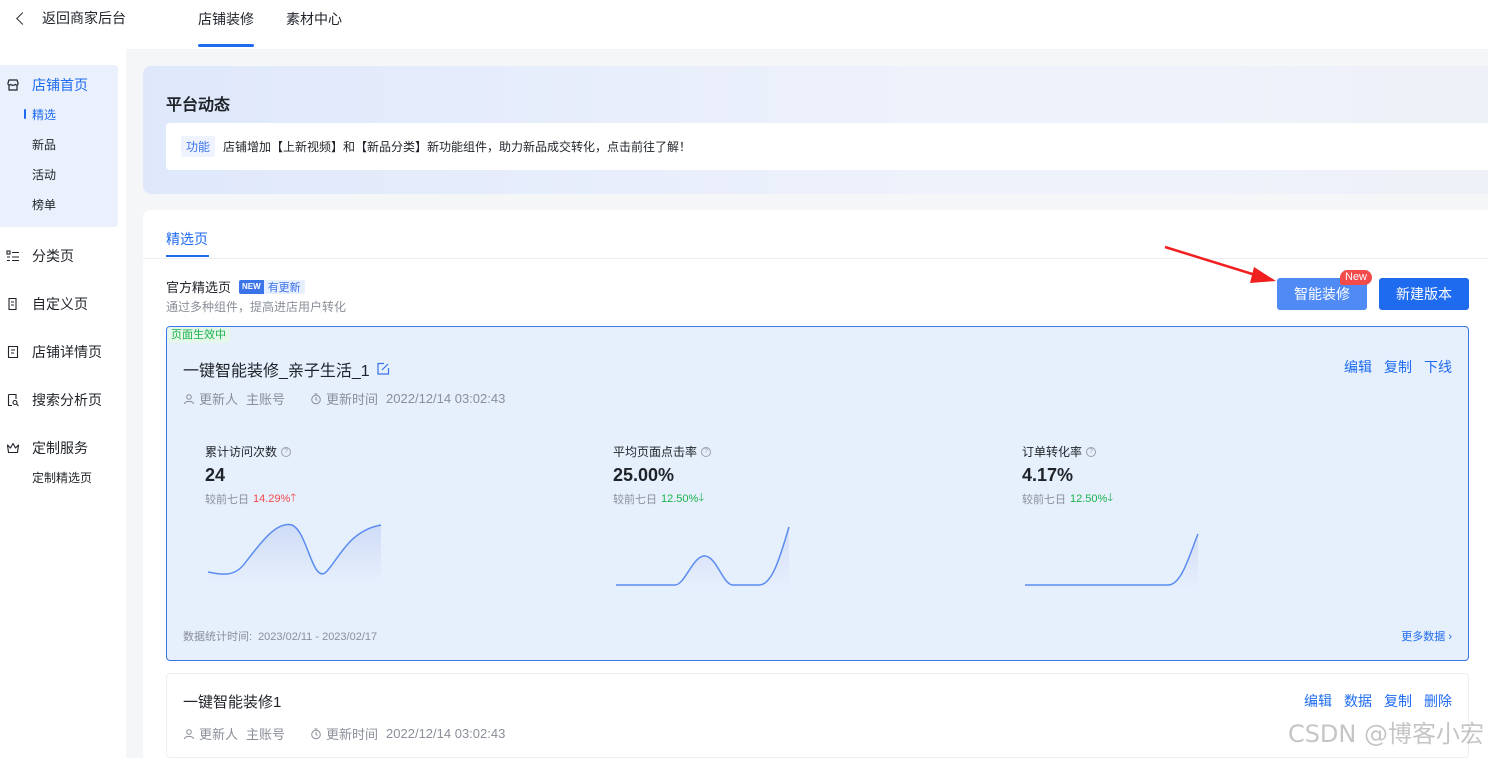 Image resolution: width=1488 pixels, height=758 pixels. Describe the element at coordinates (1358, 701) in the screenshot. I see `data-link: 数据` at that location.